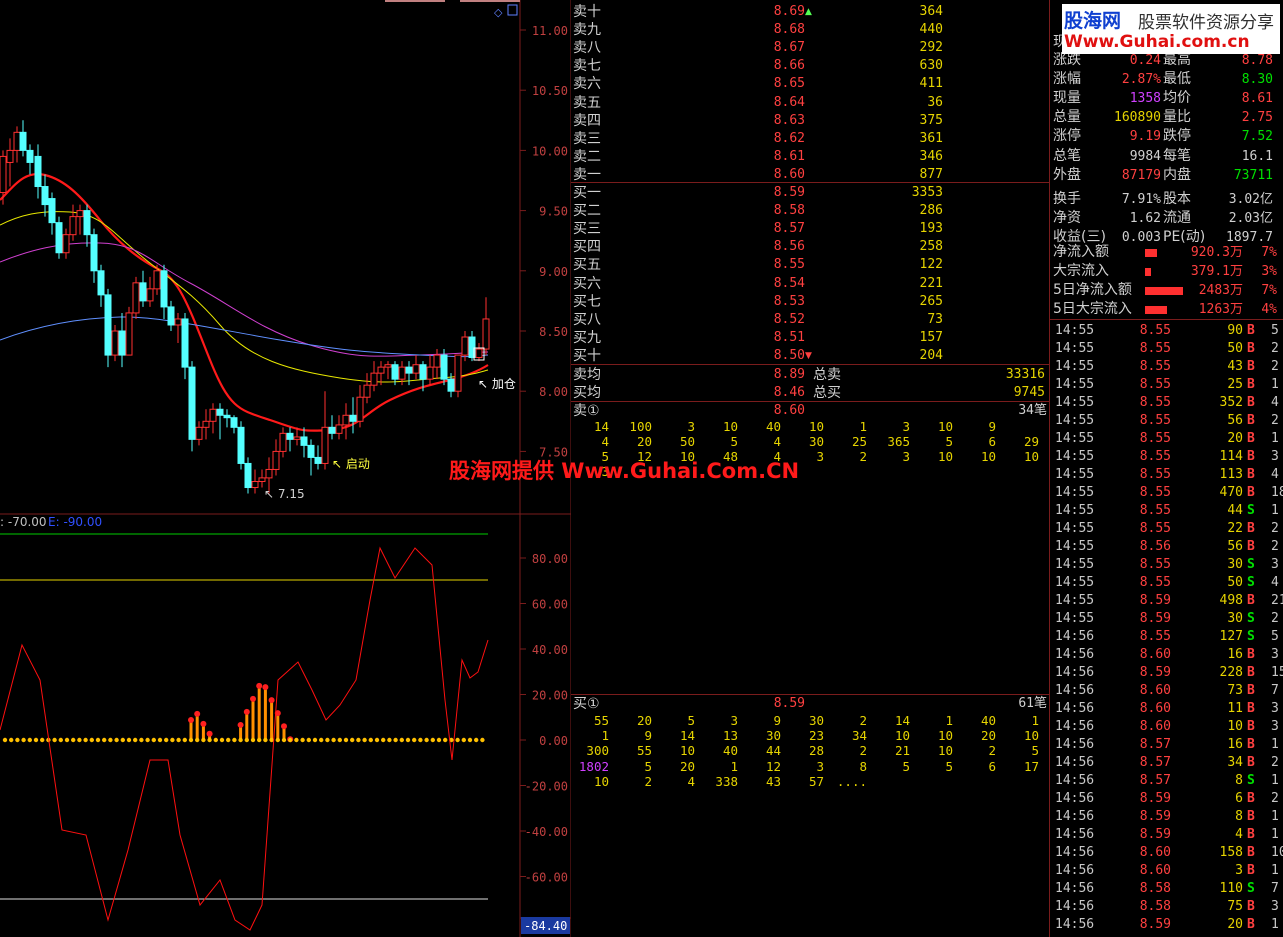 This screenshot has height=937, width=1283. Describe the element at coordinates (1167, 853) in the screenshot. I see `tick-row: 14:56 8.60 158 B 10` at that location.